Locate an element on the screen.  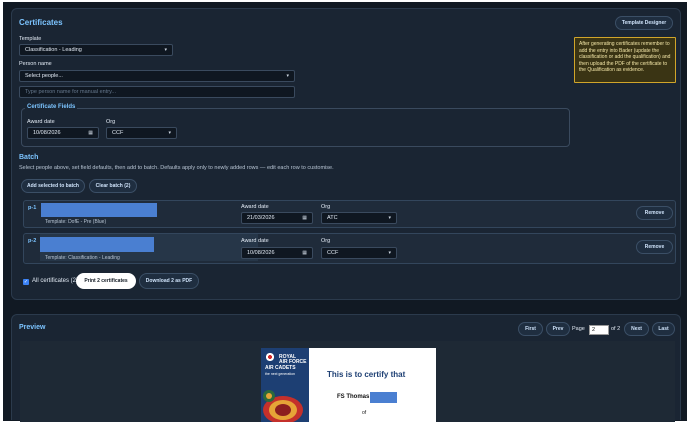
person-name-label: Person name is located at coordinates (35, 64).